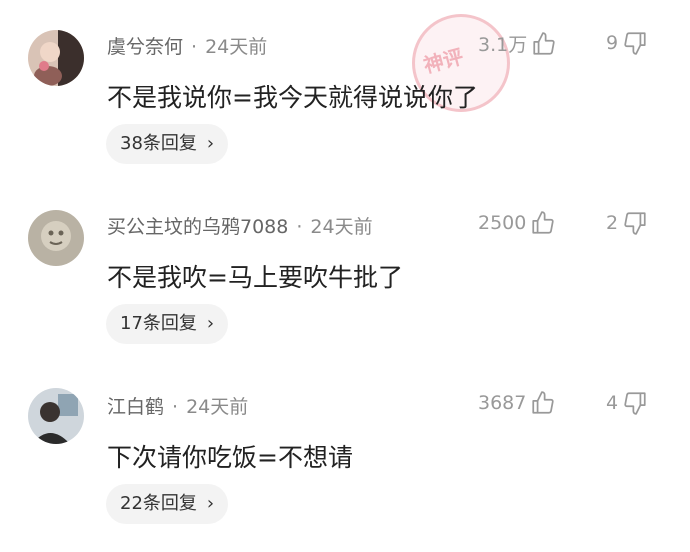  Describe the element at coordinates (158, 503) in the screenshot. I see `replies-count: 22条回复` at that location.